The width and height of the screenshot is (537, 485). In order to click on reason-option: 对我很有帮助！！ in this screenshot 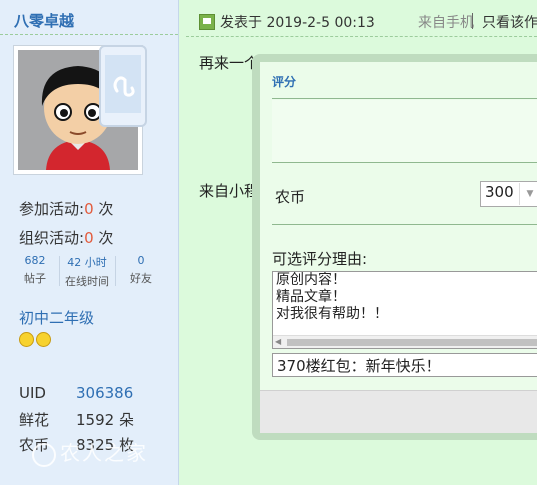, I will do `click(405, 314)`.